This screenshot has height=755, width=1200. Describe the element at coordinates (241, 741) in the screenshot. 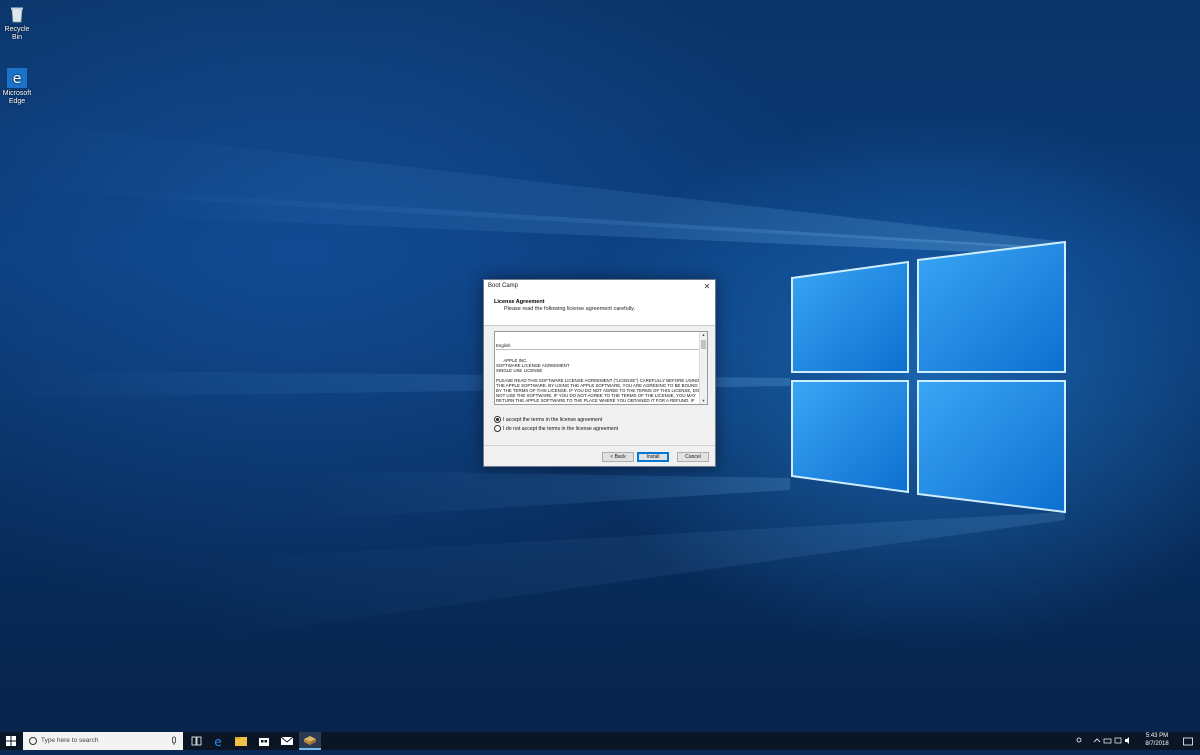

I see `file-explorer-icon` at that location.